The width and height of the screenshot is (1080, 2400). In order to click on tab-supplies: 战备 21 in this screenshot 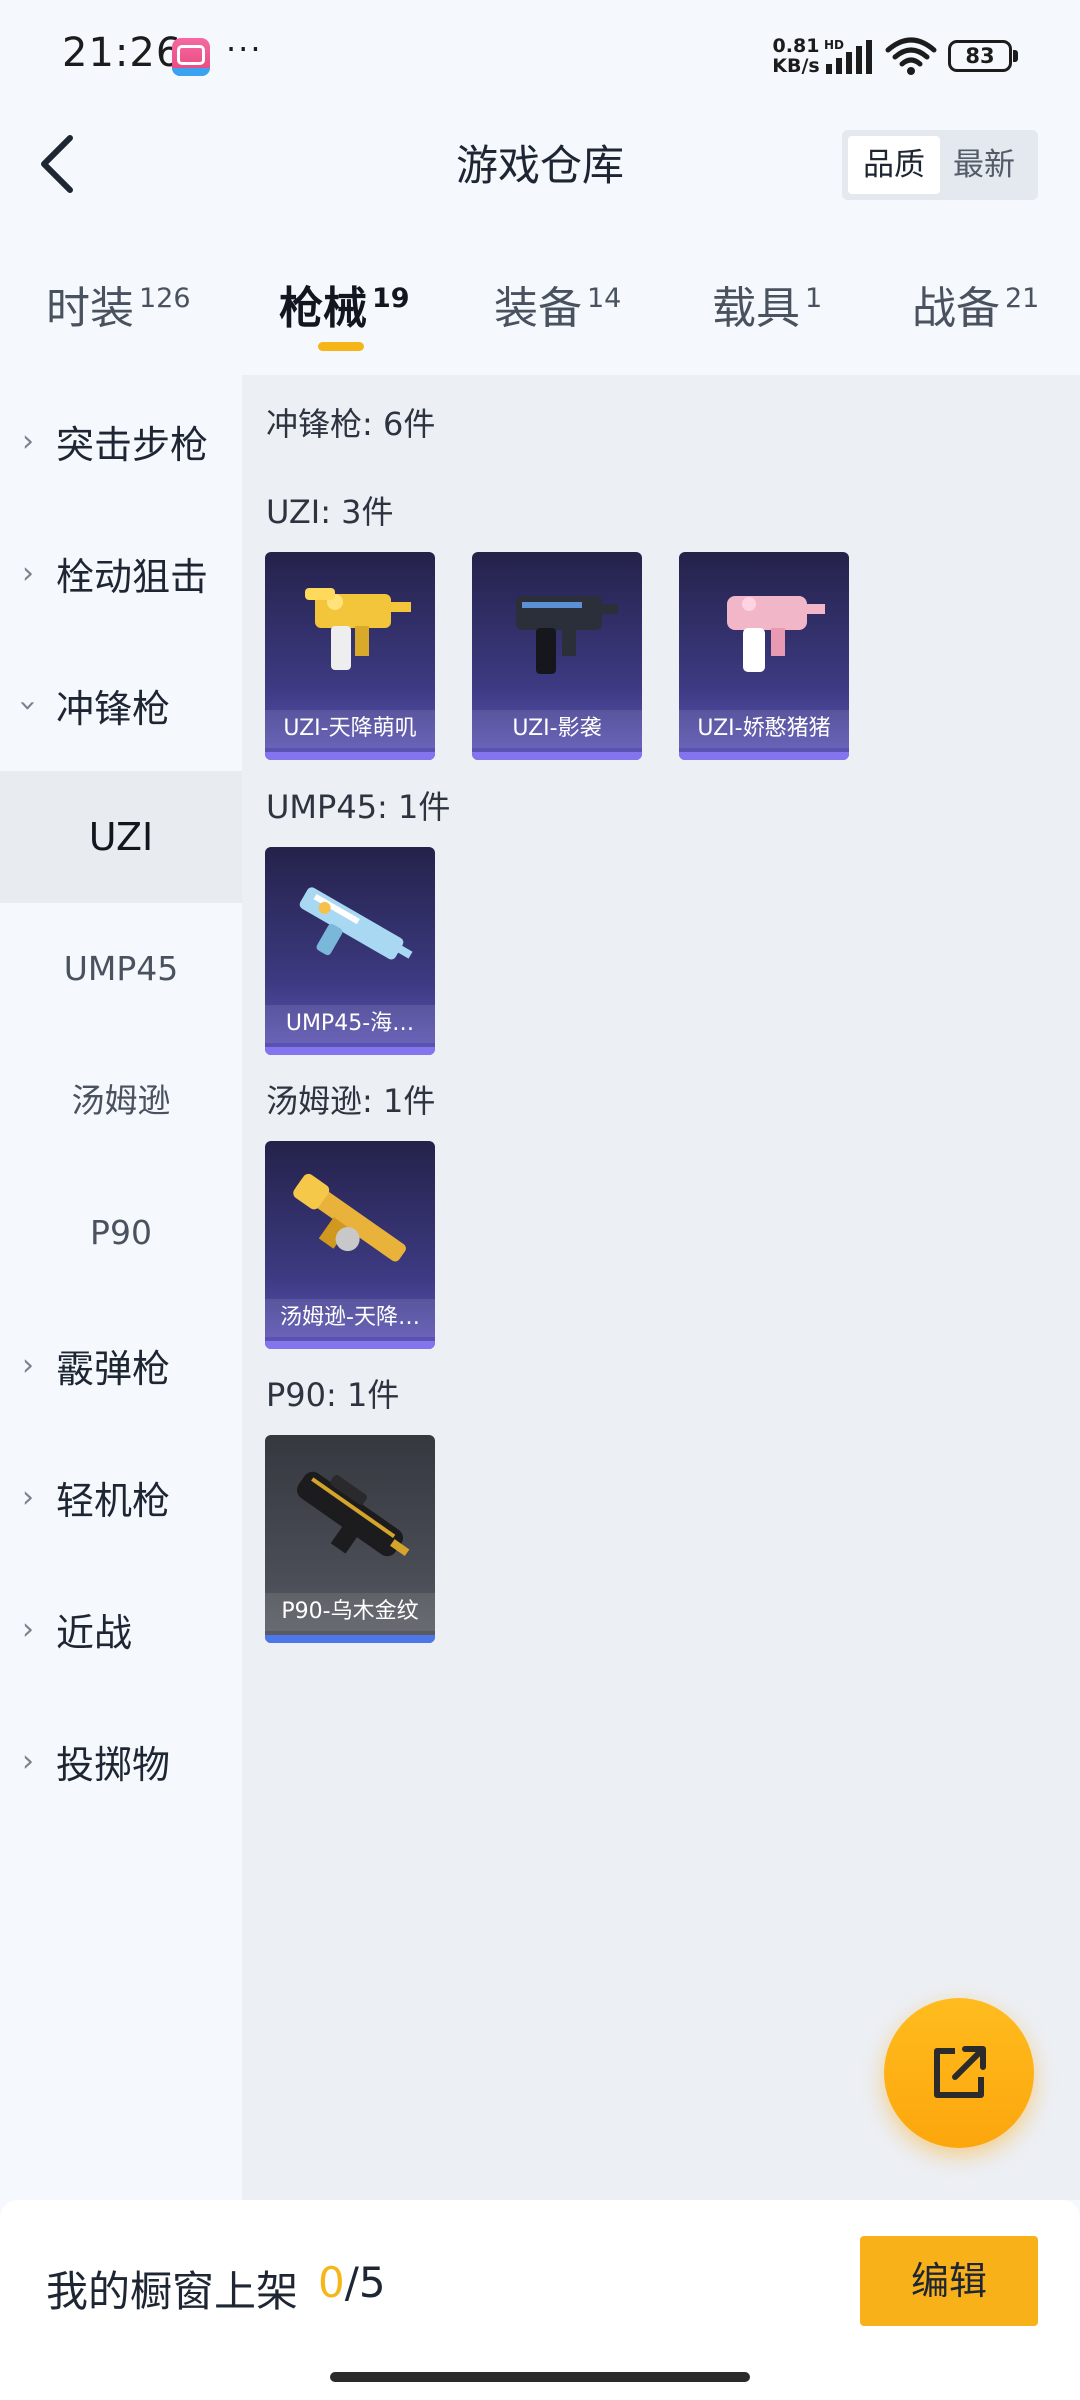, I will do `click(975, 304)`.